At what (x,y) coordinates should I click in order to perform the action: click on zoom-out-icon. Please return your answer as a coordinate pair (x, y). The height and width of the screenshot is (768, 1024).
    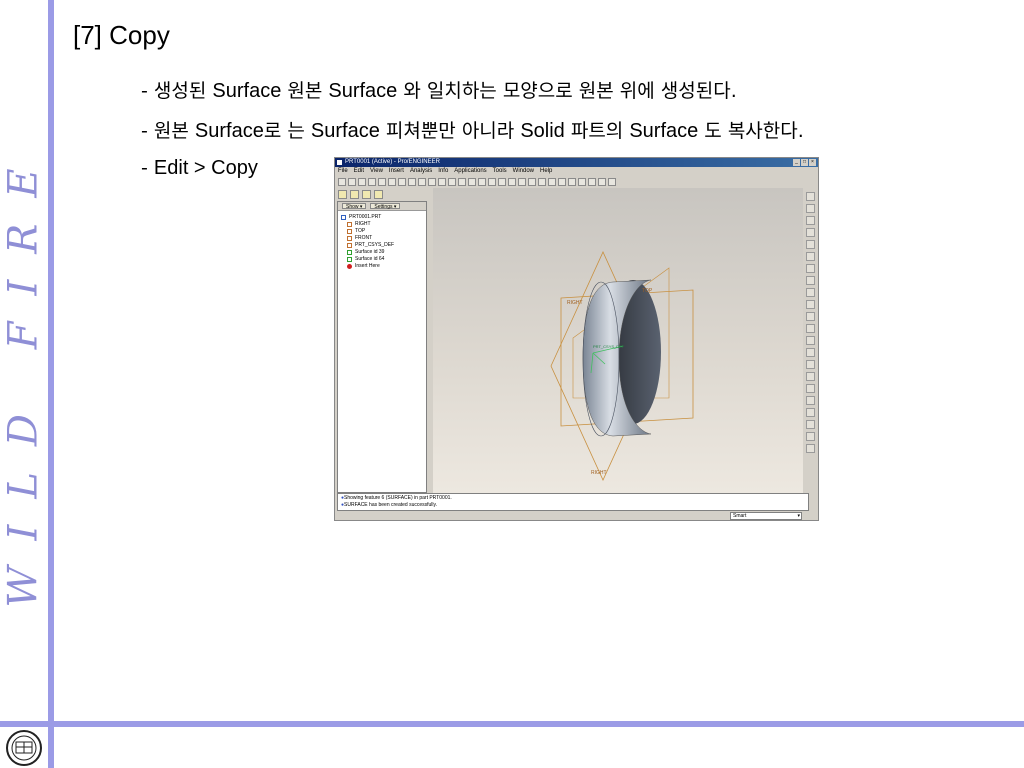
    Looking at the image, I should click on (472, 182).